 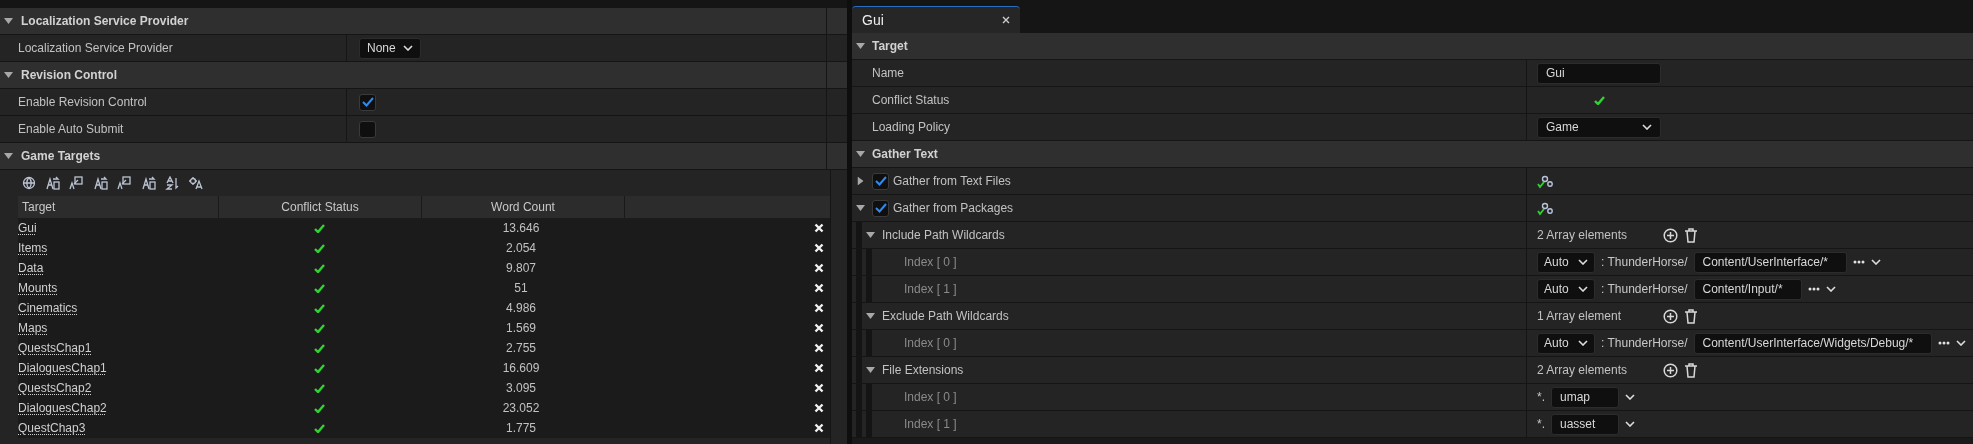 What do you see at coordinates (27, 228) in the screenshot?
I see `target-link: Gui` at bounding box center [27, 228].